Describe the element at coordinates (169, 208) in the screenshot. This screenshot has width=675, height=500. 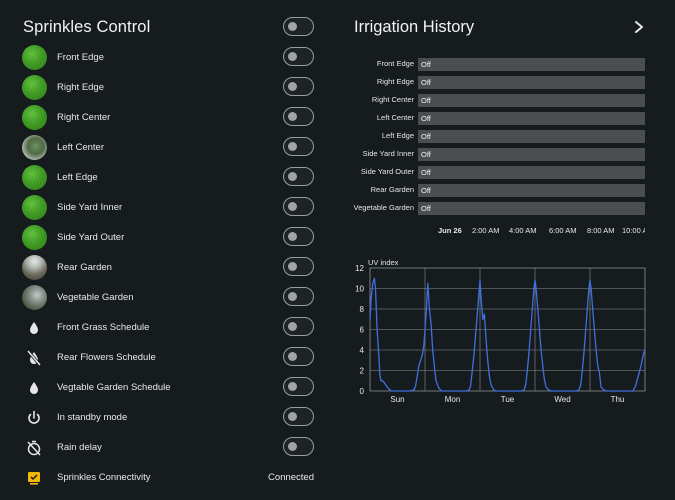
I see `entity-row: Side Yard Inner` at that location.